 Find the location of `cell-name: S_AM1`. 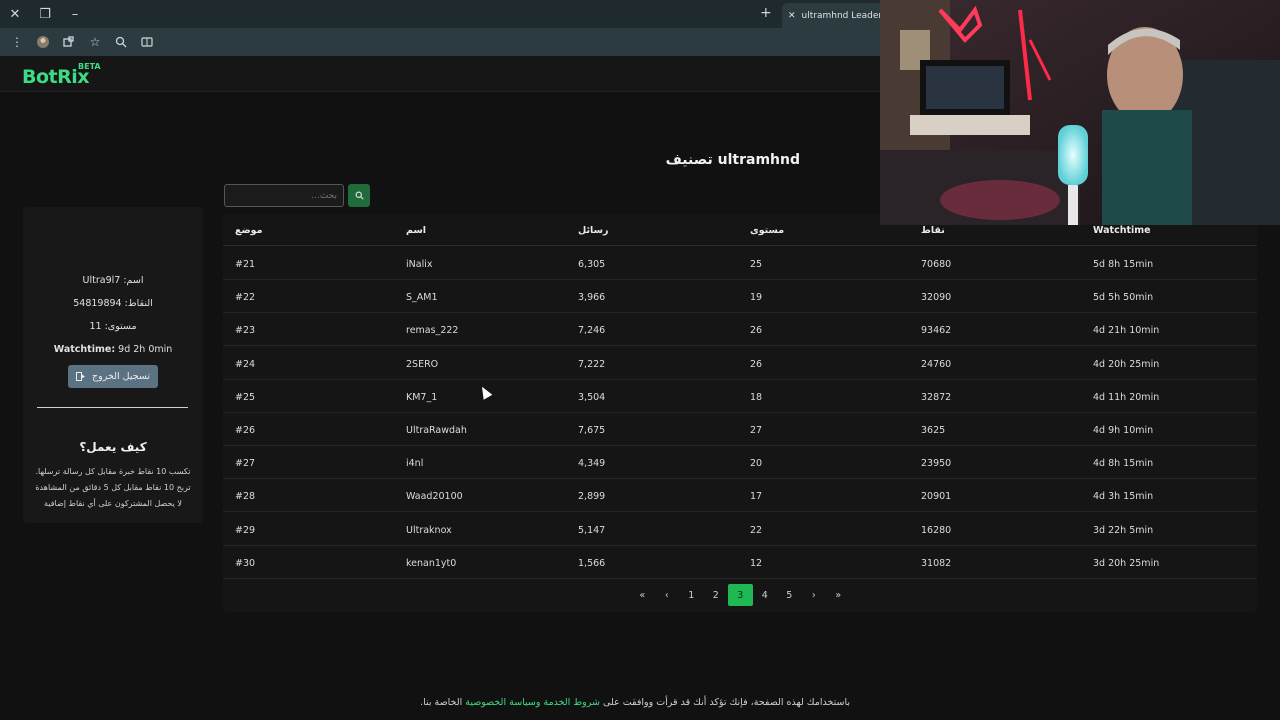

cell-name: S_AM1 is located at coordinates (422, 298).